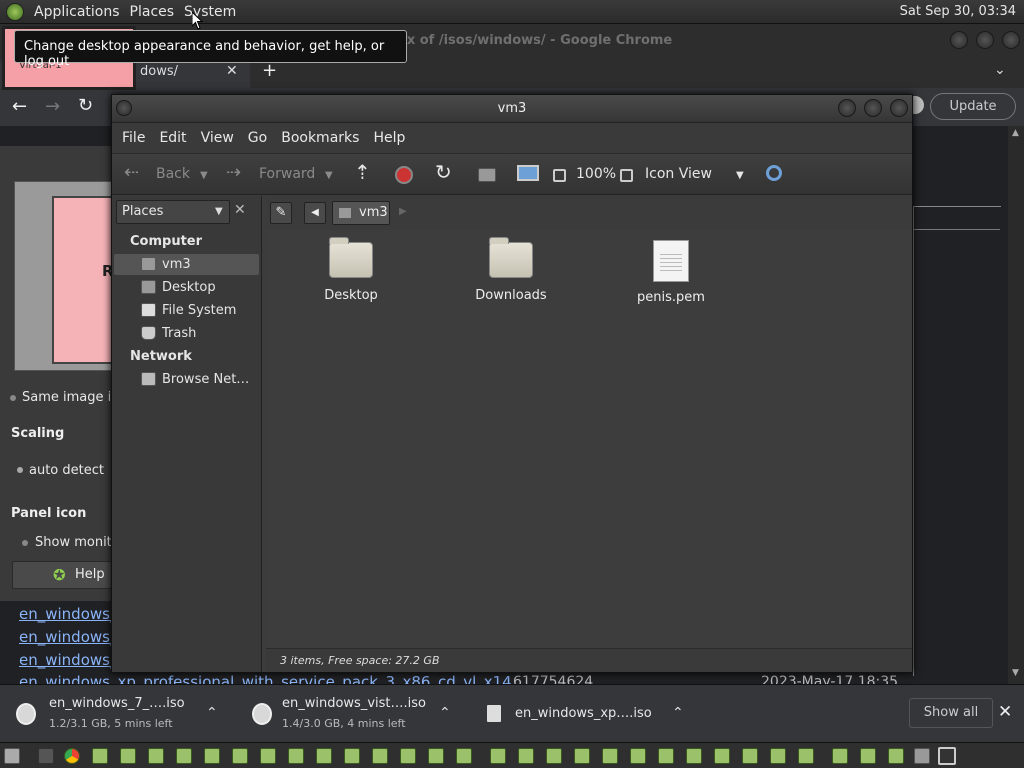 Image resolution: width=1024 pixels, height=768 pixels. What do you see at coordinates (487, 175) in the screenshot?
I see `home-icon` at bounding box center [487, 175].